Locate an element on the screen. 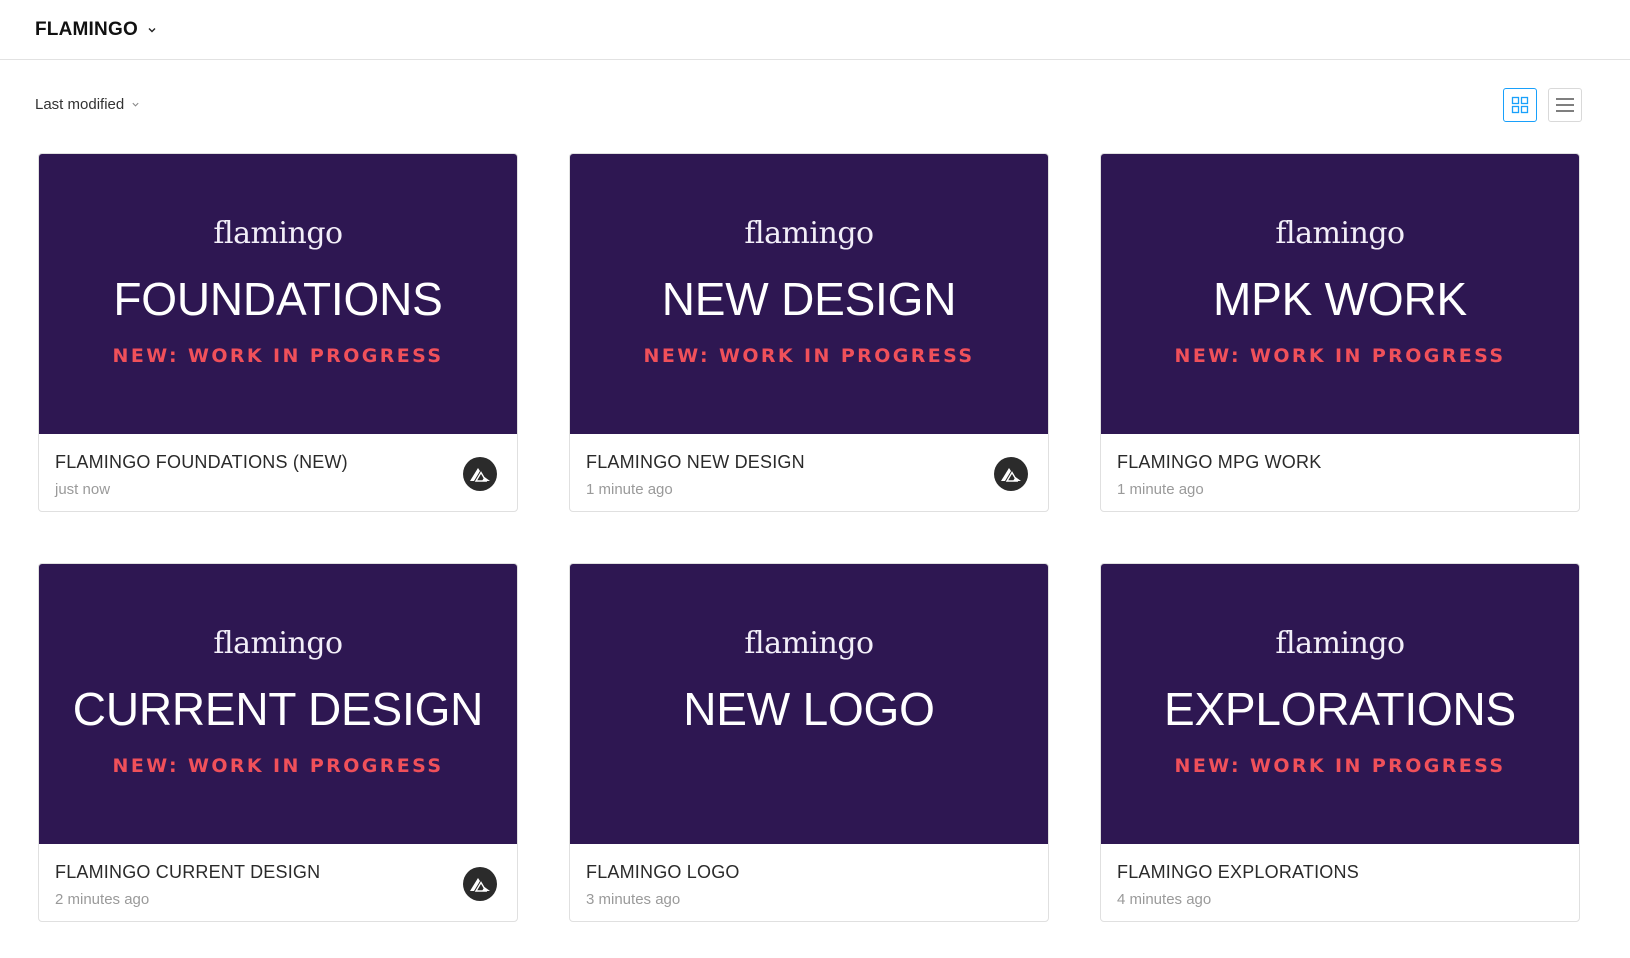 The width and height of the screenshot is (1630, 958). thumbnail-heading: NEW LOGO is located at coordinates (809, 709).